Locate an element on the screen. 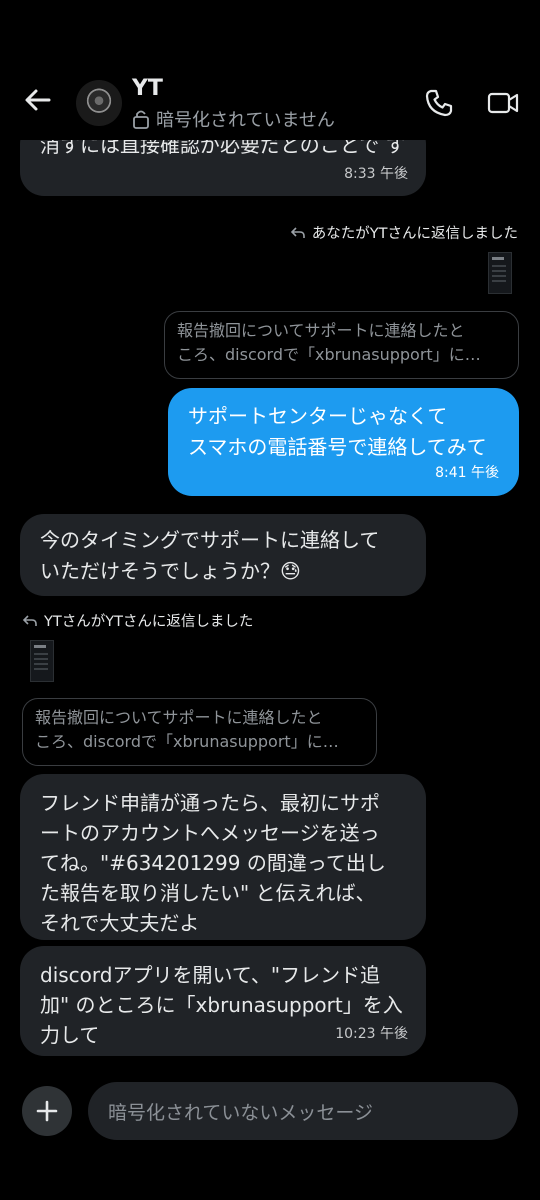 The image size is (540, 1200). message-text-line: discordアプリを開いて、"フレンド追 is located at coordinates (210, 975).